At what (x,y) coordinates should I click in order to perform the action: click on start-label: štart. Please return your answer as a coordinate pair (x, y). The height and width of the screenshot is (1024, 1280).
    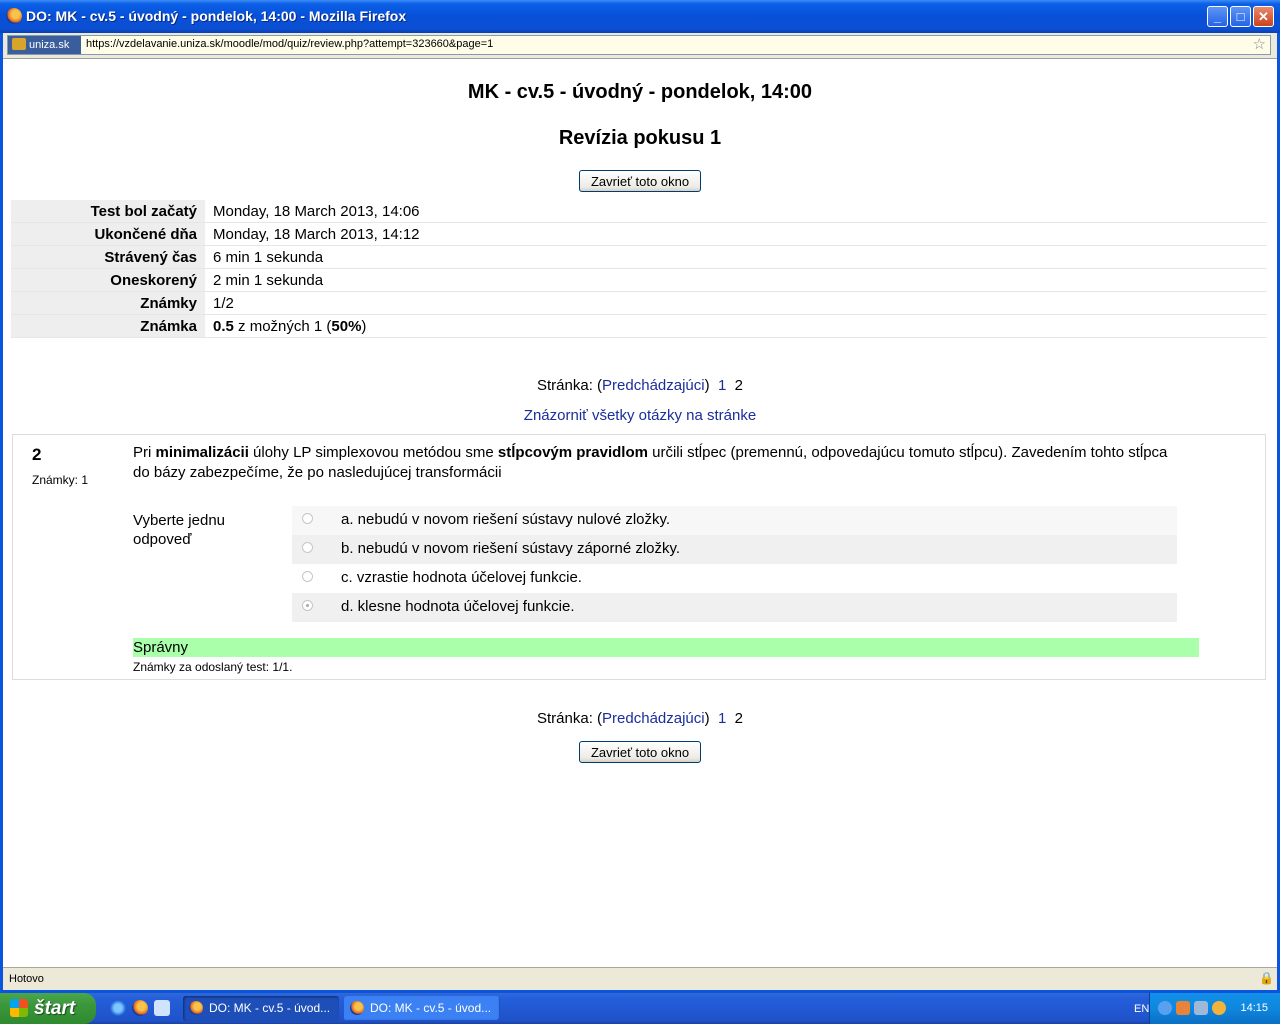
    Looking at the image, I should click on (55, 1008).